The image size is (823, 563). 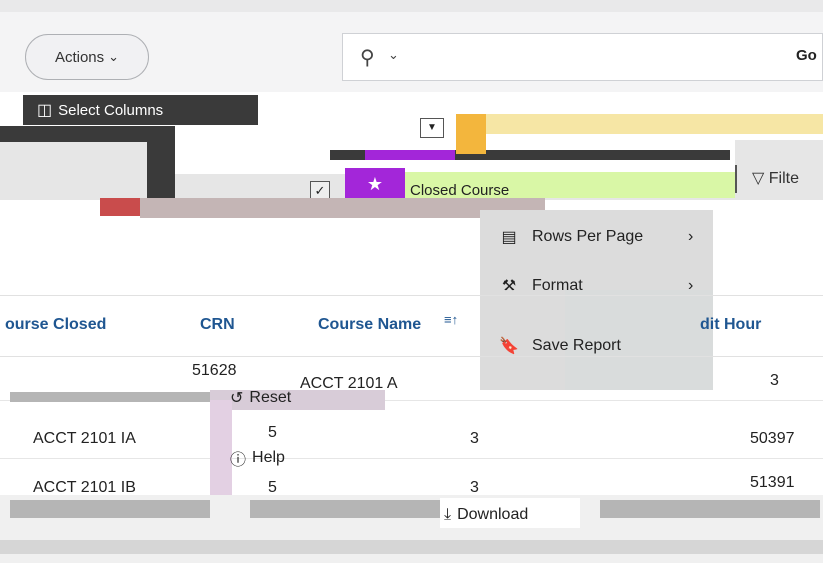 What do you see at coordinates (509, 237) in the screenshot?
I see `rows-icon: ▤` at bounding box center [509, 237].